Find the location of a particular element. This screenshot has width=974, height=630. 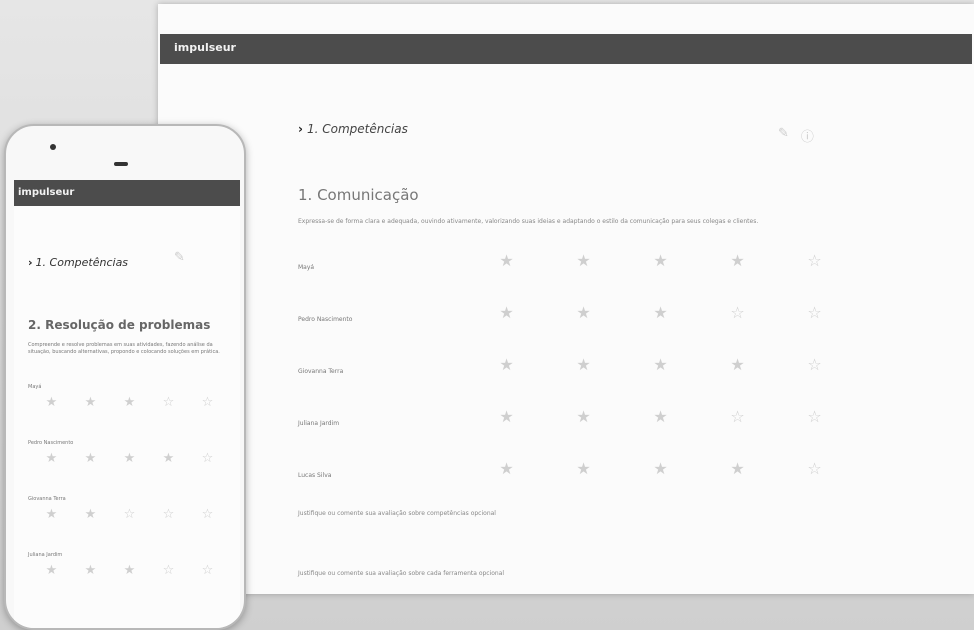

desktop-header-bar: impulseur is located at coordinates (566, 49).